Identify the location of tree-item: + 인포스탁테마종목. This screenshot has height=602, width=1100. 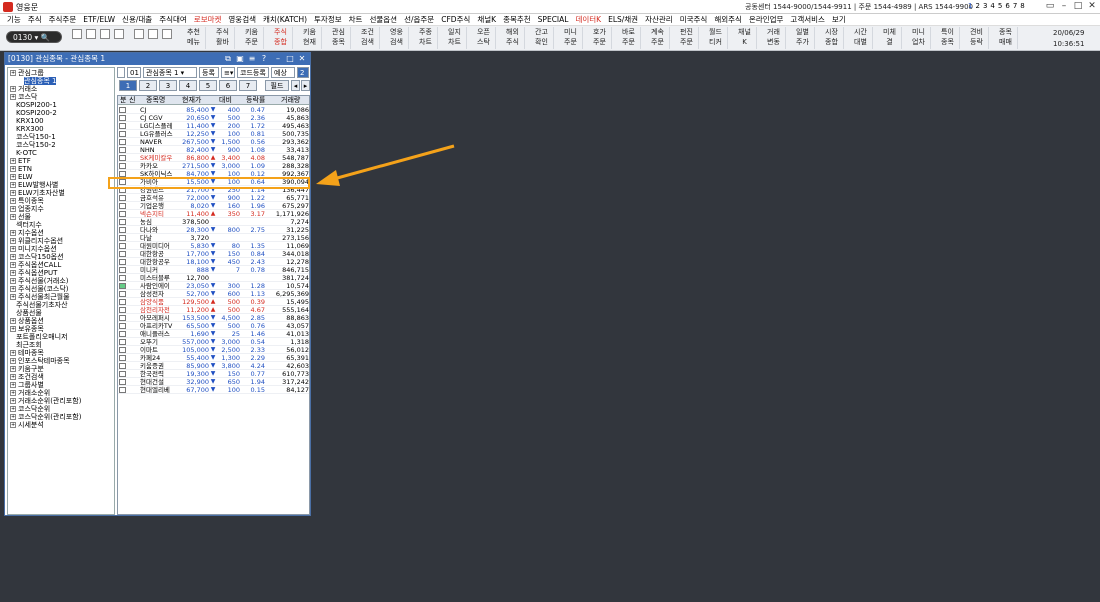
(40, 361).